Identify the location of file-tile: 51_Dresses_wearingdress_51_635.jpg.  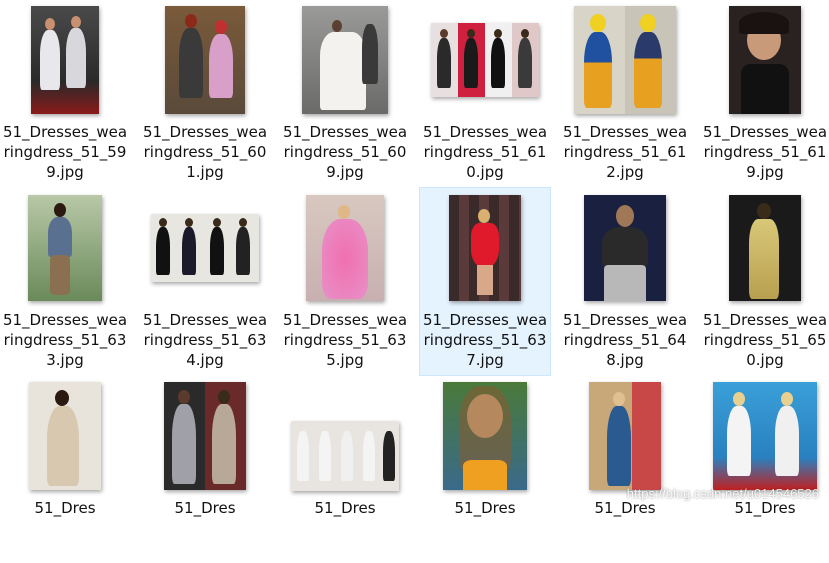
(345, 281).